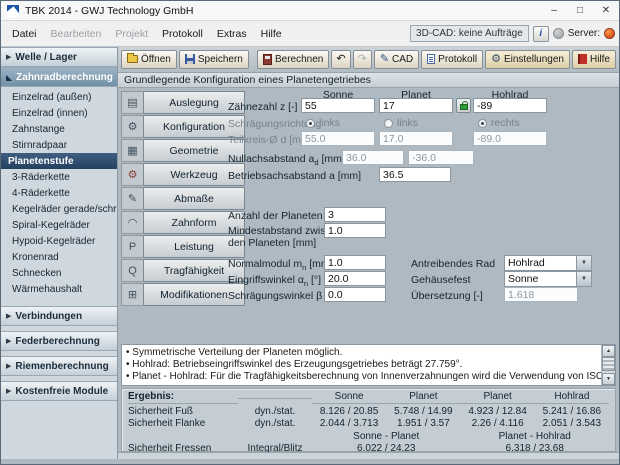 The width and height of the screenshot is (620, 465). Describe the element at coordinates (349, 424) in the screenshot. I see `result-value: 2.044 / 3.713` at that location.